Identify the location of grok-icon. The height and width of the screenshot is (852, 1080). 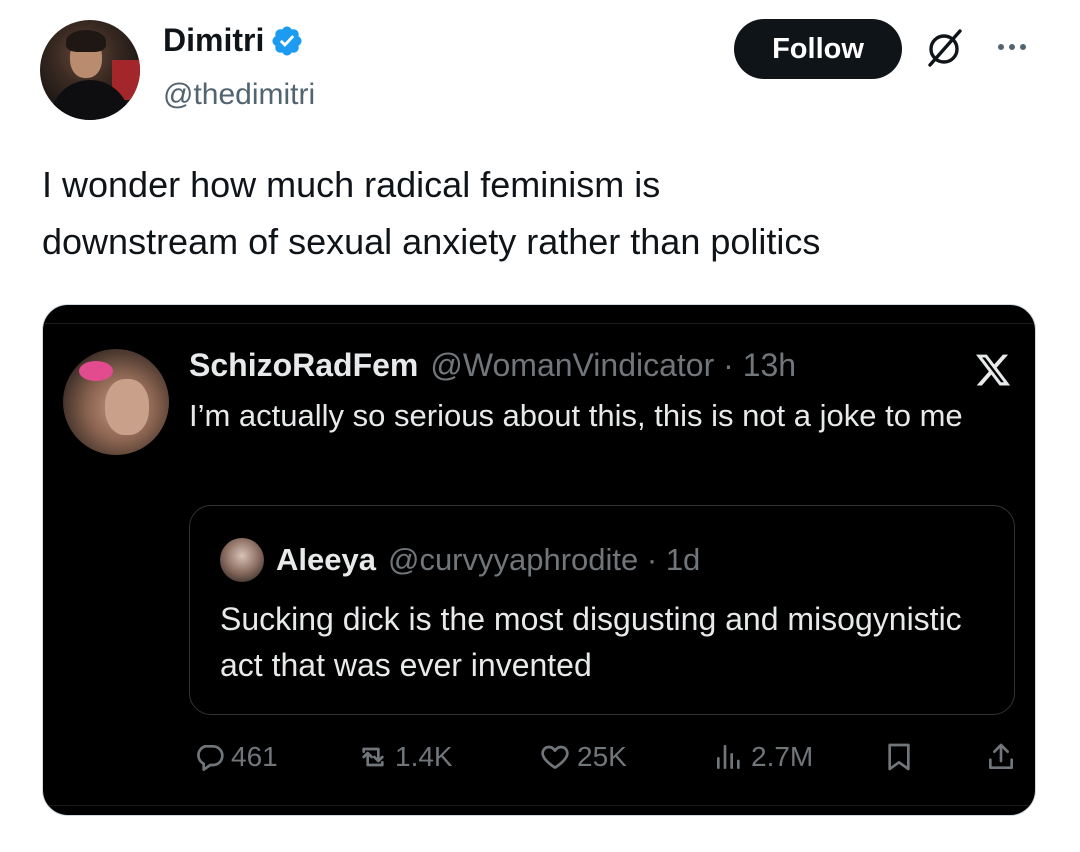
(945, 48).